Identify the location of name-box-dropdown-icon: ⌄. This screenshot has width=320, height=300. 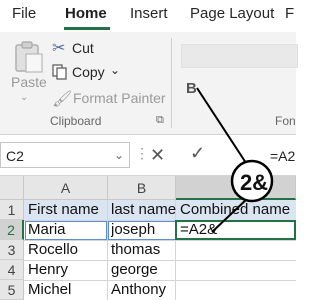
(119, 155).